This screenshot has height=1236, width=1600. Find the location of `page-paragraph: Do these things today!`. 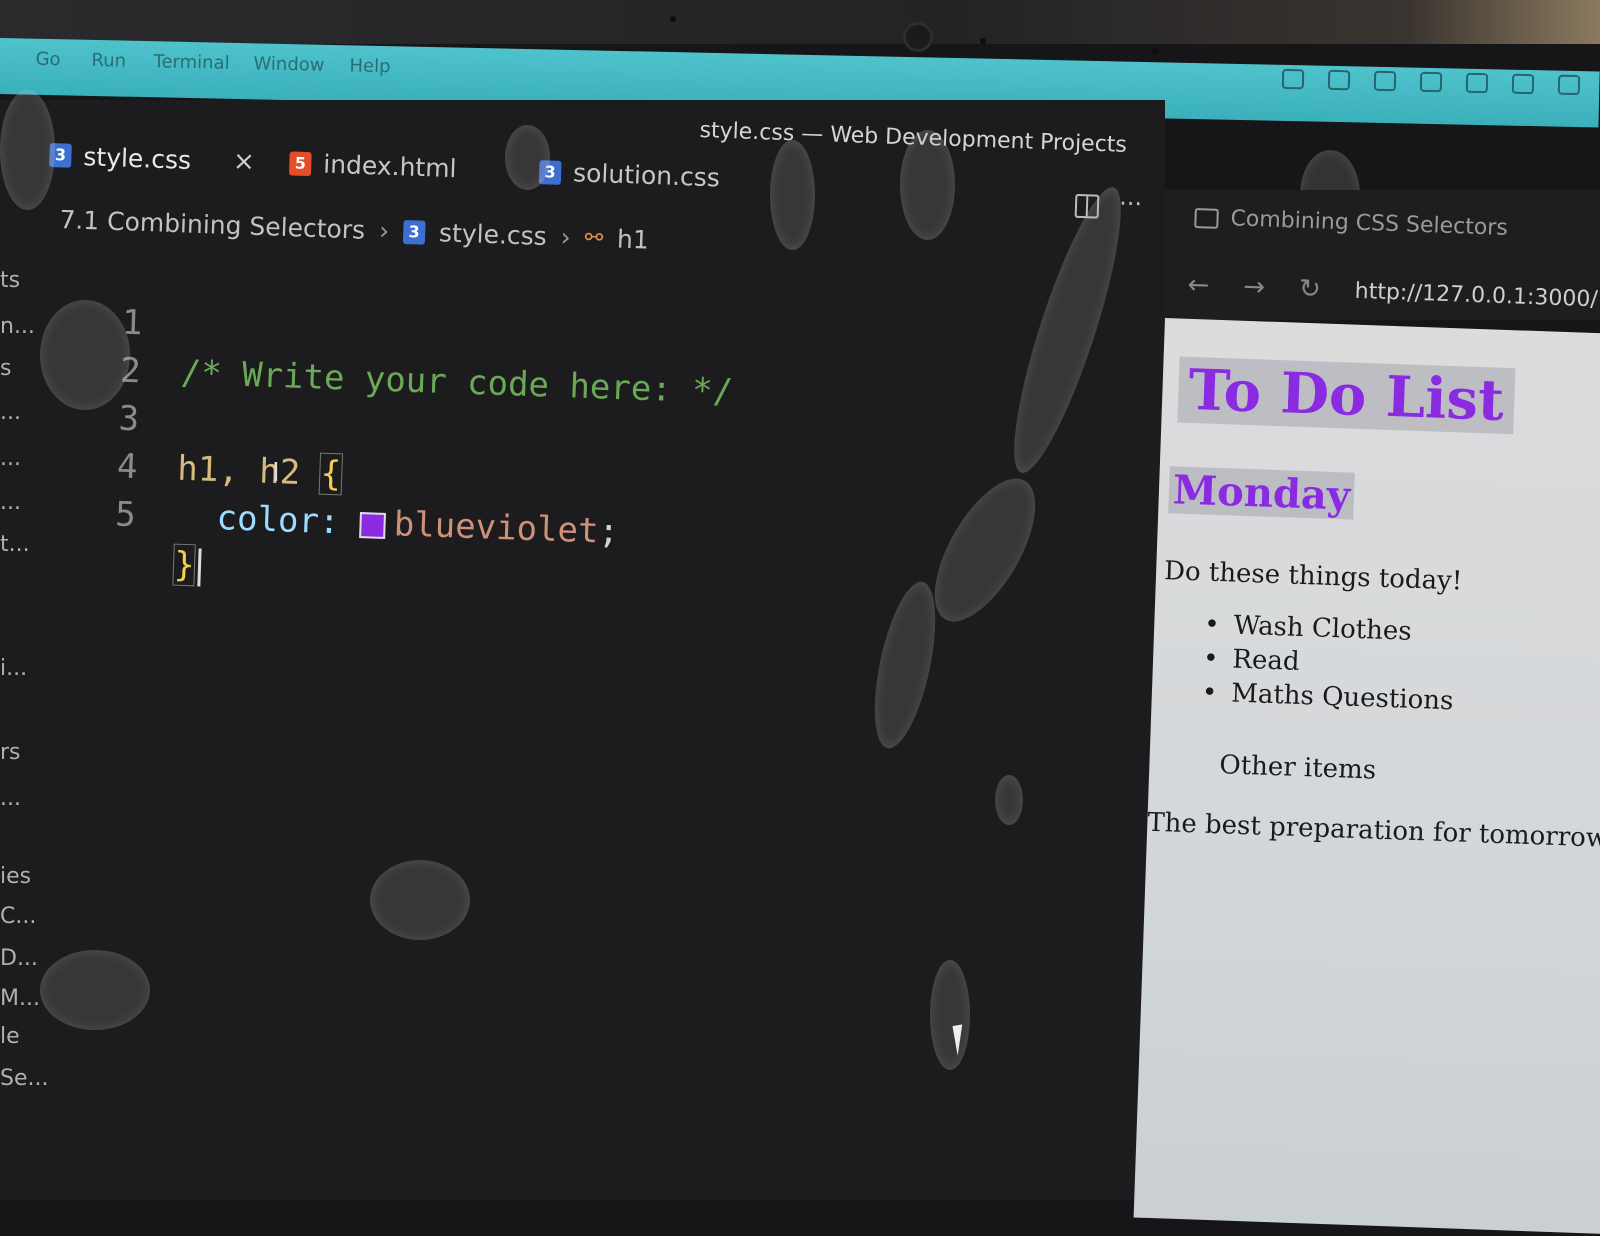

page-paragraph: Do these things today! is located at coordinates (1313, 576).